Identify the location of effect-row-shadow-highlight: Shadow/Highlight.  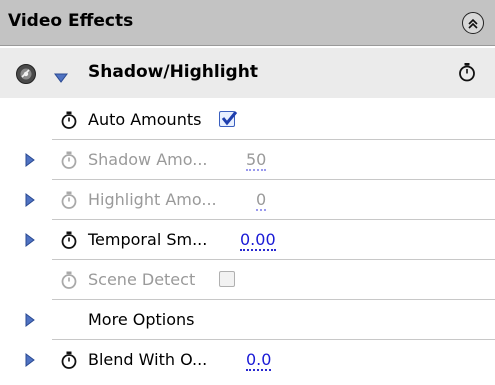
(247, 73).